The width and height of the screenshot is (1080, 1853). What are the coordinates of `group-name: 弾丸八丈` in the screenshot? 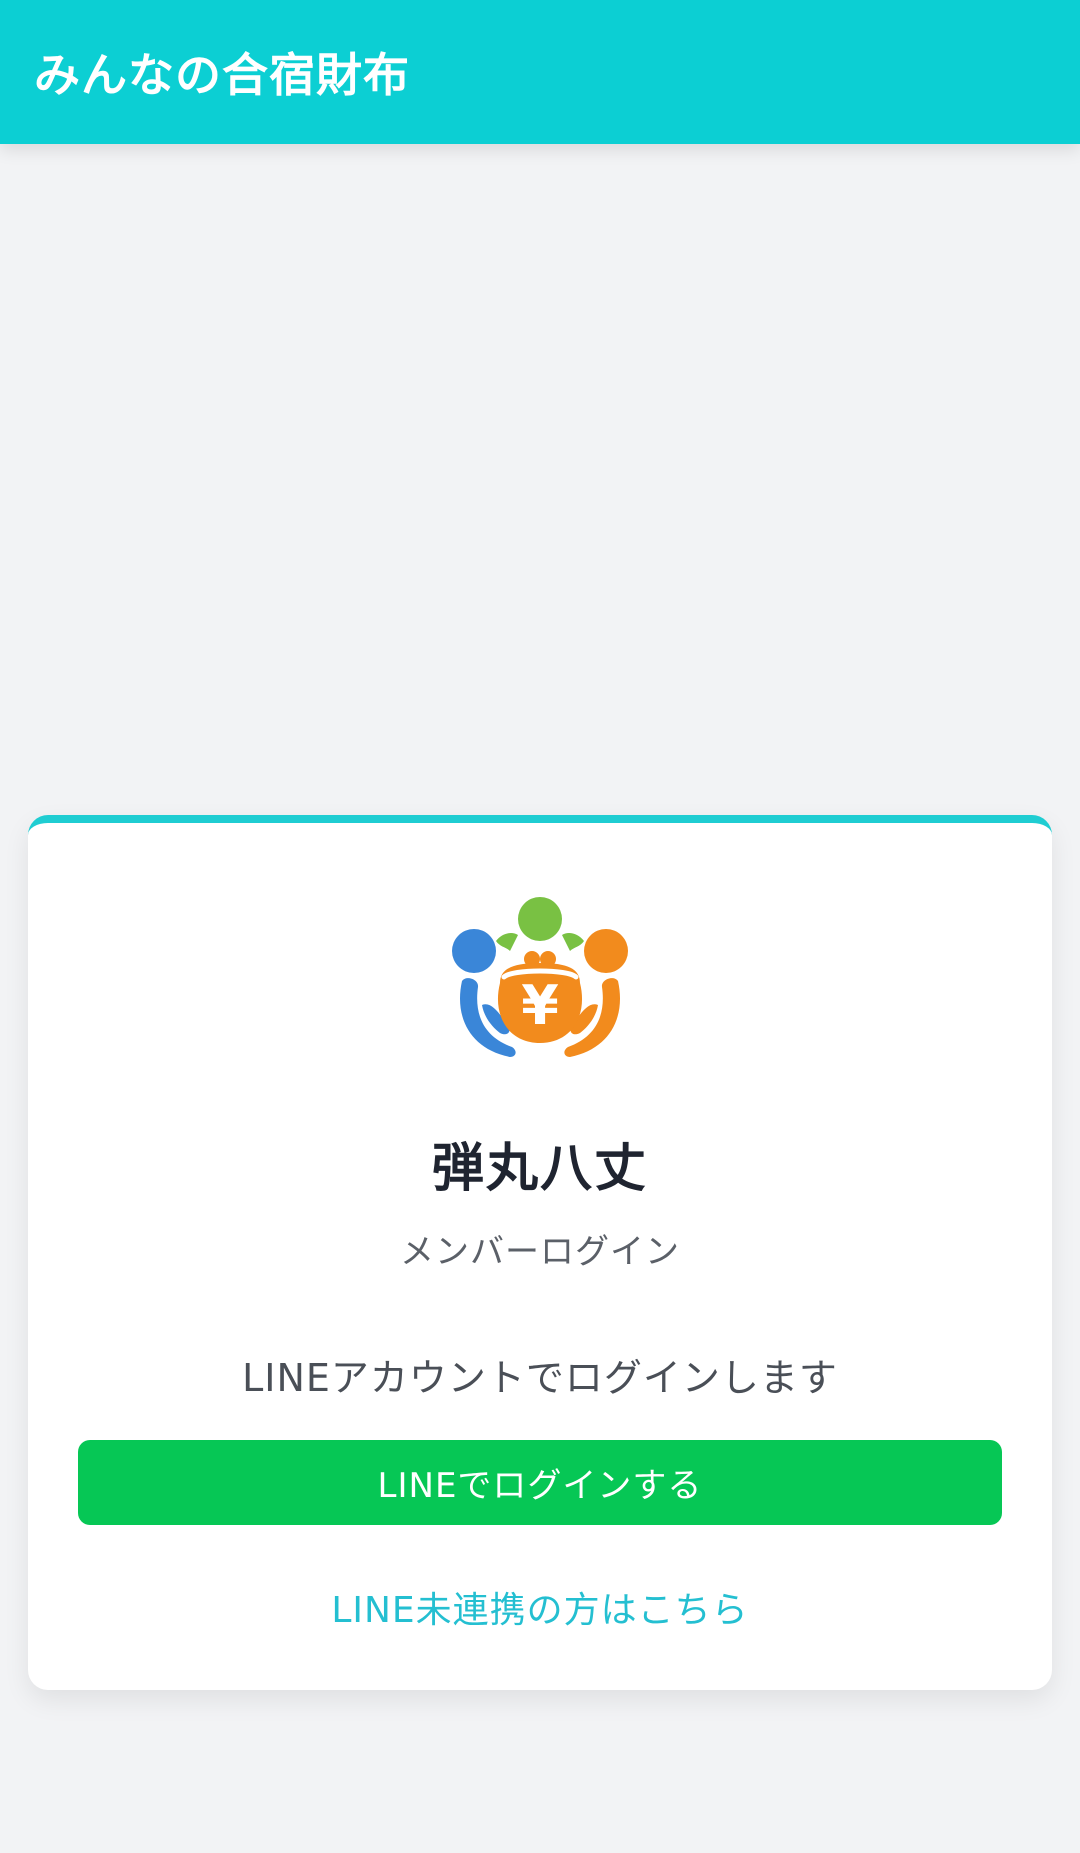 It's located at (539, 1169).